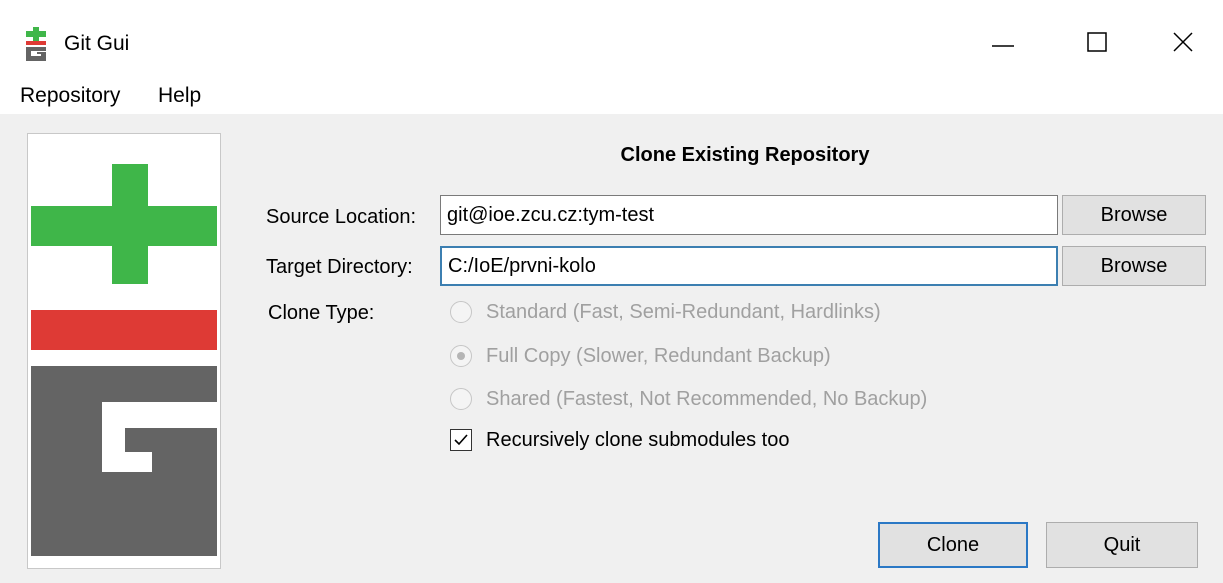  What do you see at coordinates (124, 360) in the screenshot?
I see `git-logo-icon` at bounding box center [124, 360].